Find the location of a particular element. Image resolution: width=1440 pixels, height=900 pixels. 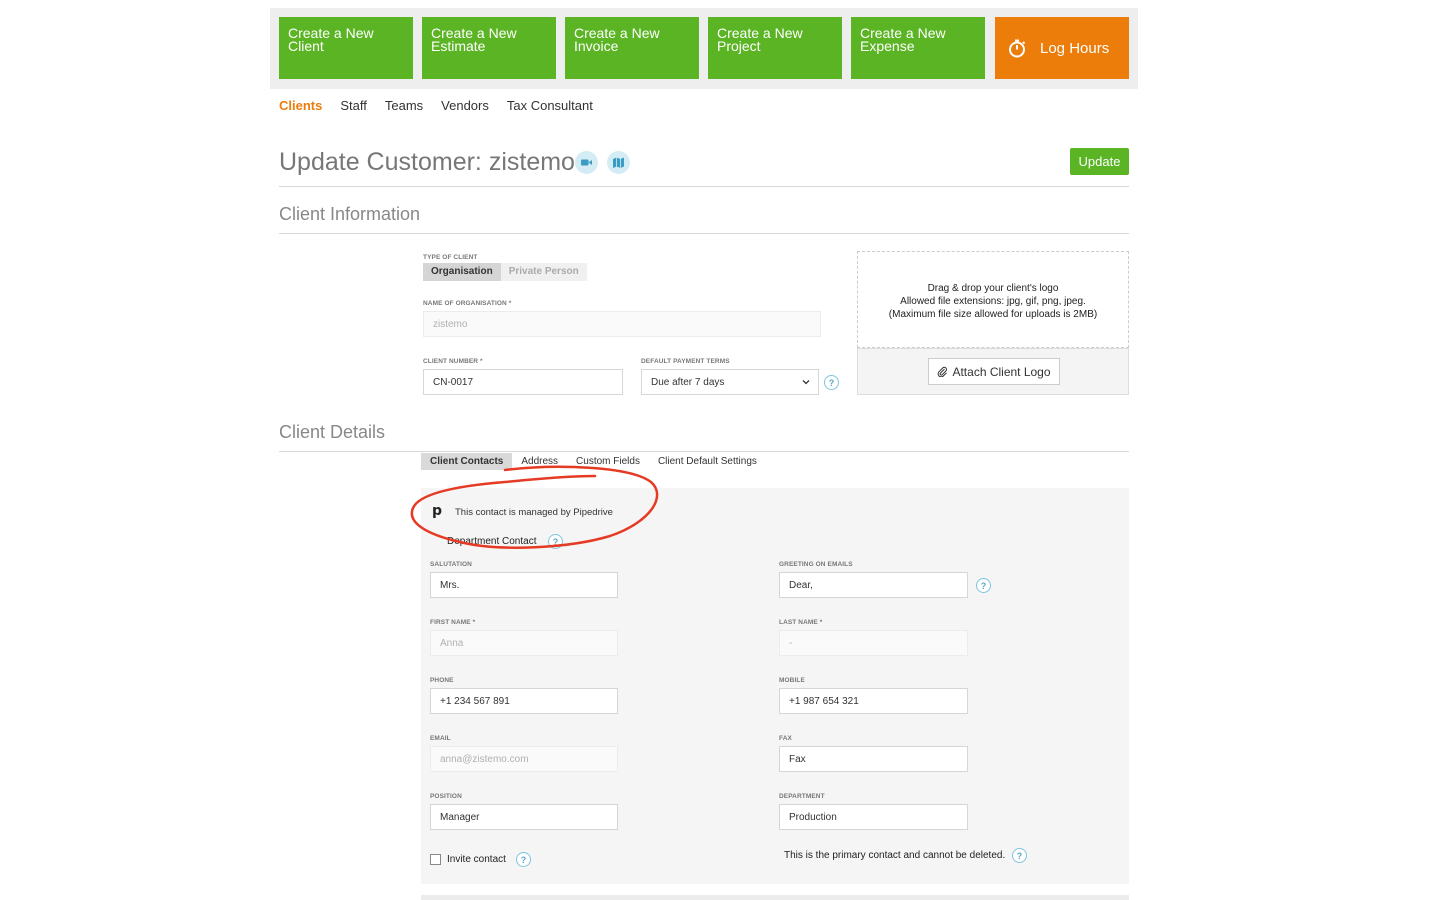

phone-field: +1 234 567 891 is located at coordinates (524, 701).